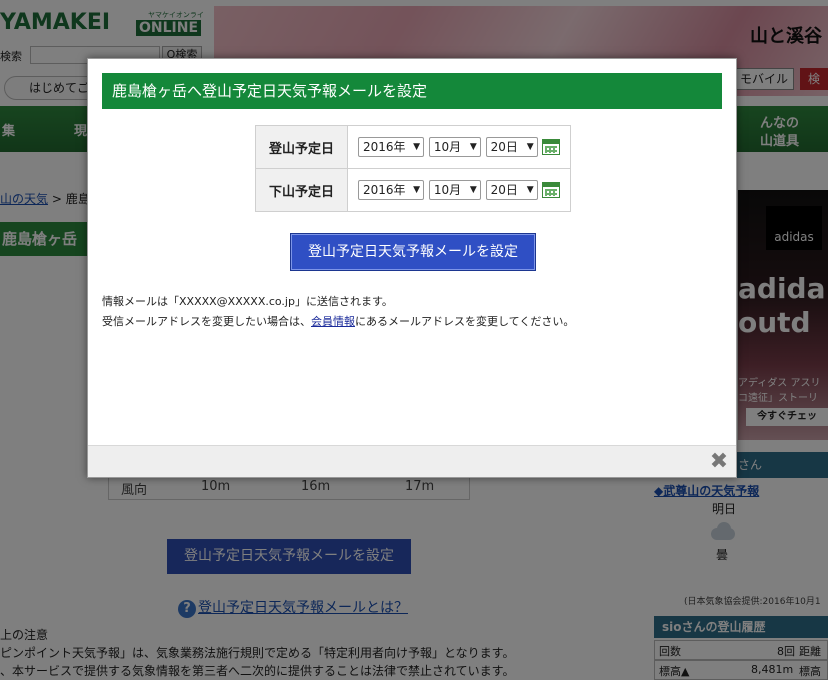  Describe the element at coordinates (413, 252) in the screenshot. I see `set-mail-button: 登山予定日天気予報メールを設定` at that location.